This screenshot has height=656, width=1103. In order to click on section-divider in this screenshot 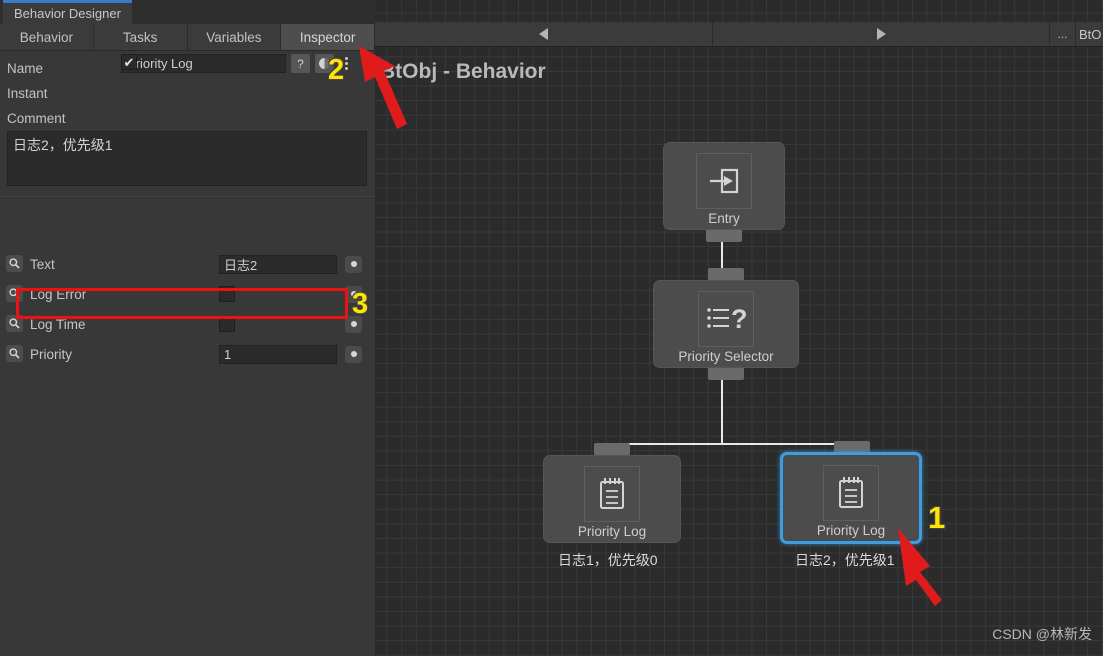, I will do `click(187, 197)`.